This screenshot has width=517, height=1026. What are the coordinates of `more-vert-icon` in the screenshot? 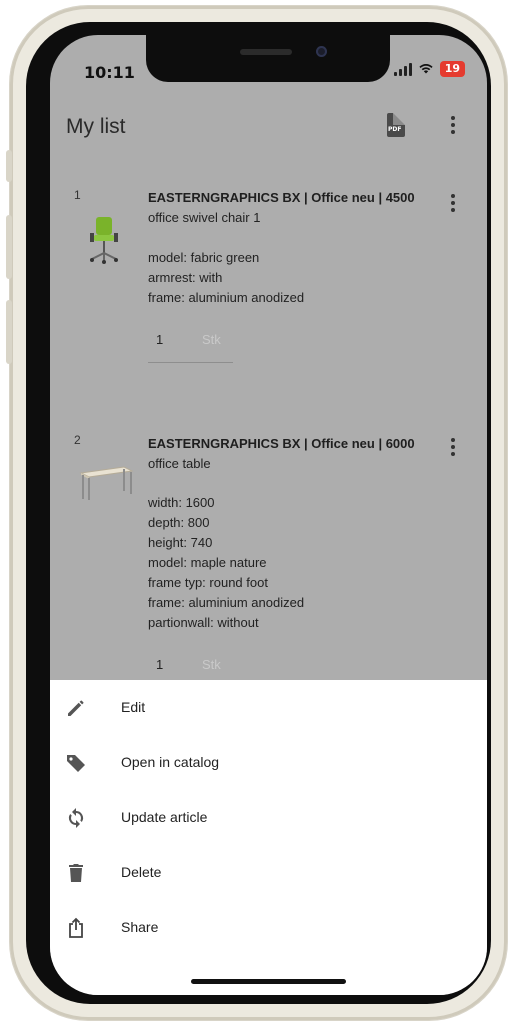 It's located at (453, 125).